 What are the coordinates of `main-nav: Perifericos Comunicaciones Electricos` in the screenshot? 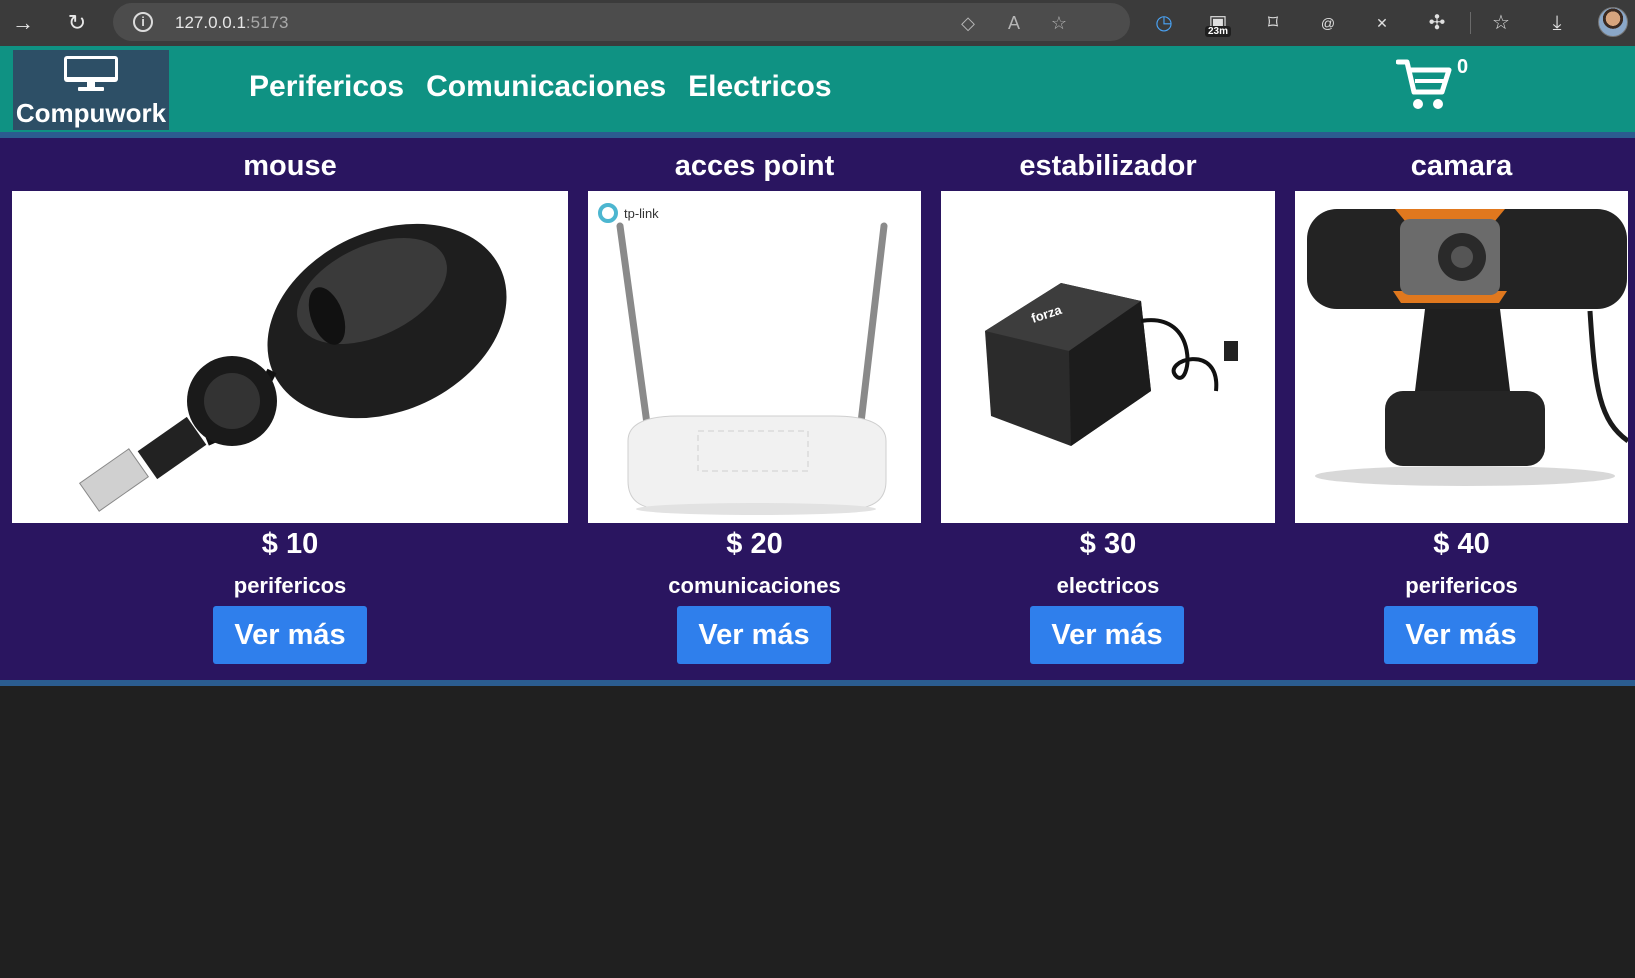 It's located at (540, 87).